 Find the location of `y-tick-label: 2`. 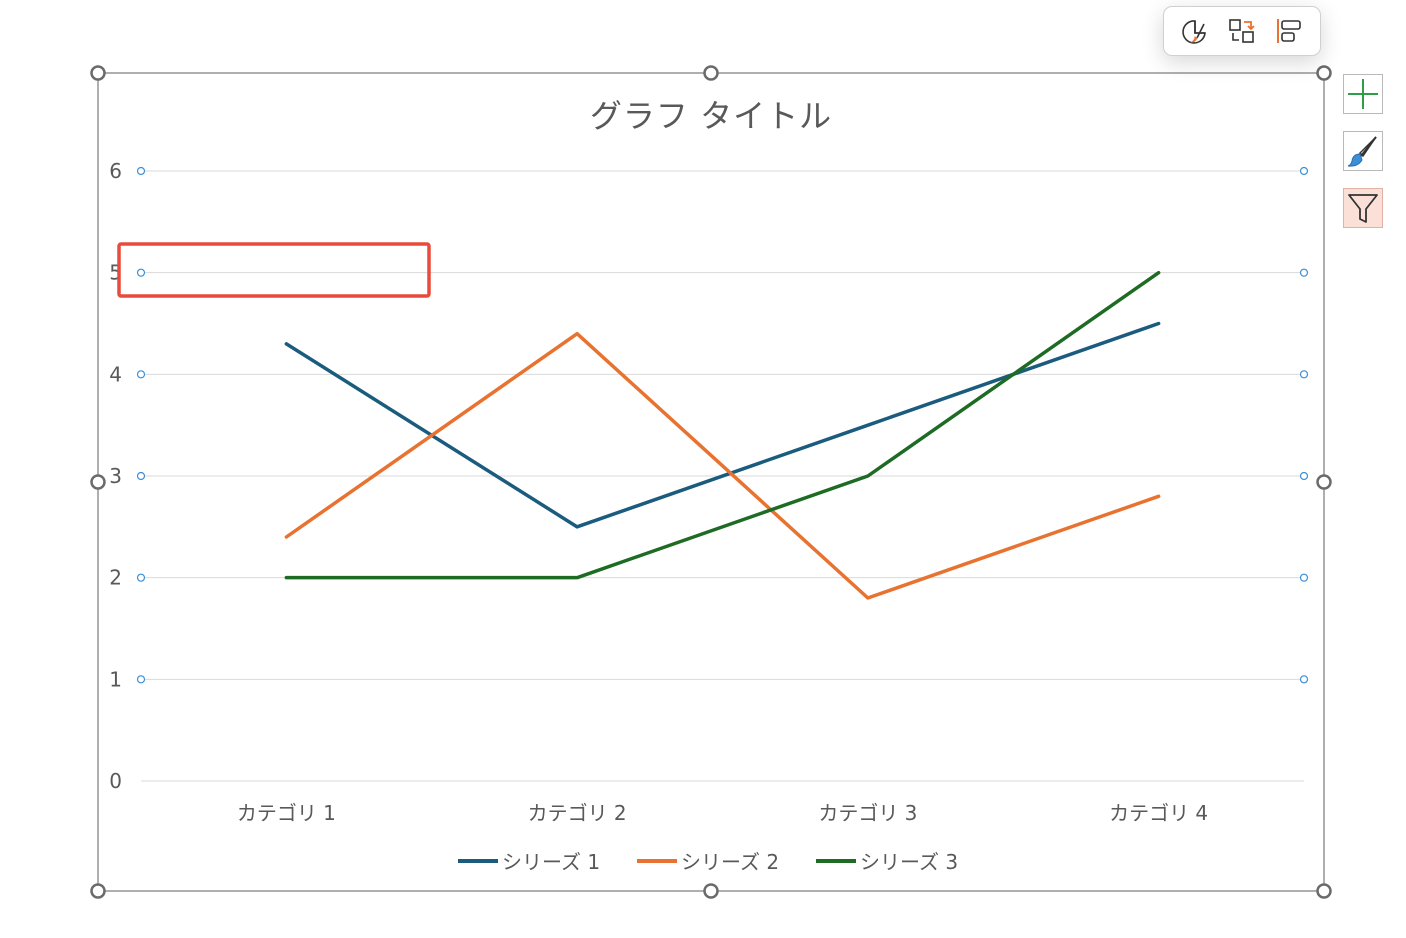

y-tick-label: 2 is located at coordinates (115, 578).